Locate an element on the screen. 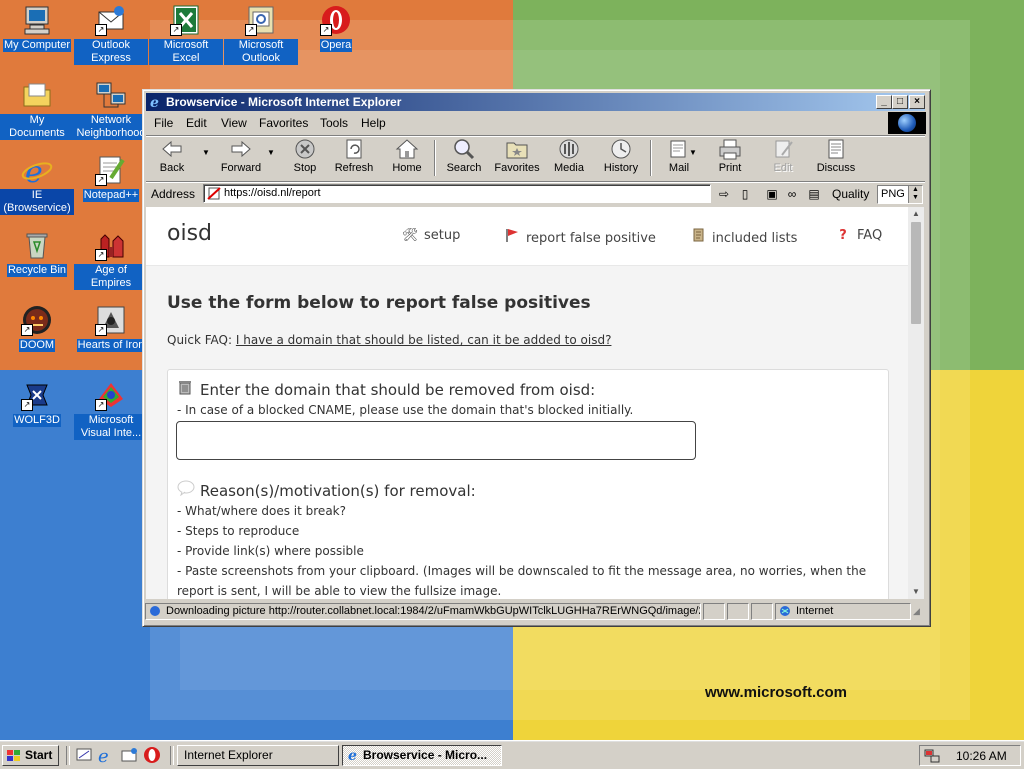  minimize-button: _ is located at coordinates (884, 102).